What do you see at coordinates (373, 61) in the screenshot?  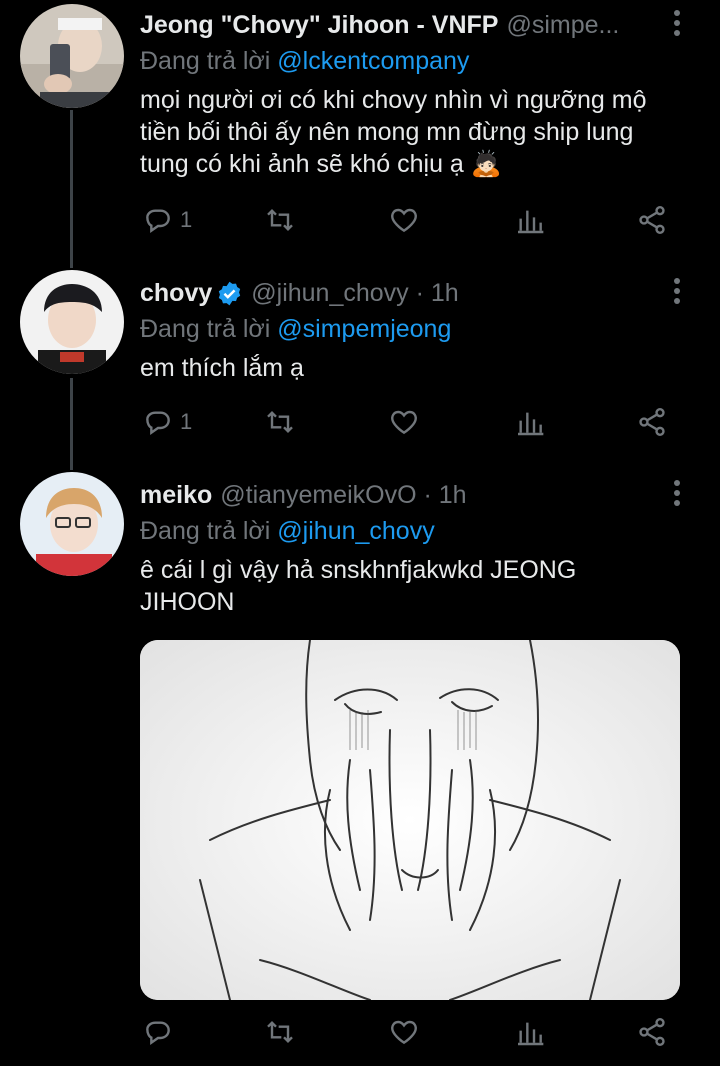 I see `reply-mention-link: @lckentcompany` at bounding box center [373, 61].